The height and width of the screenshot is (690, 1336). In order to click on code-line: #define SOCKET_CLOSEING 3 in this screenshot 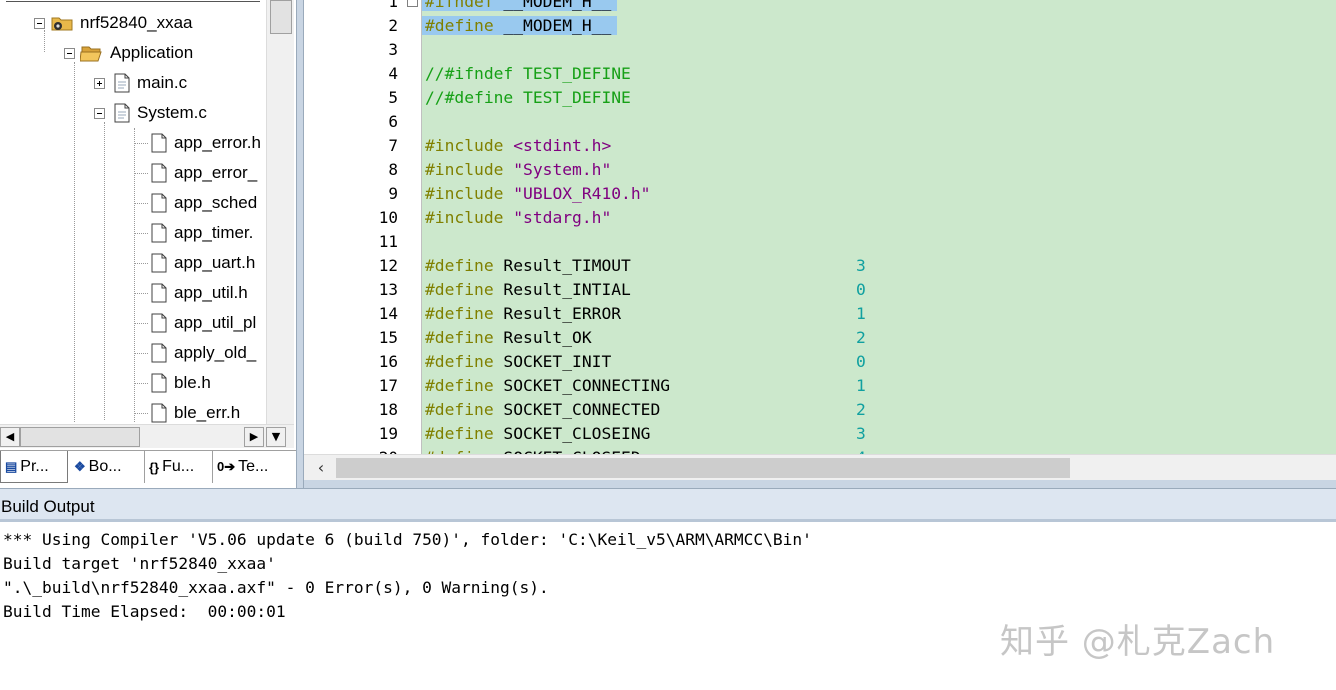, I will do `click(879, 434)`.